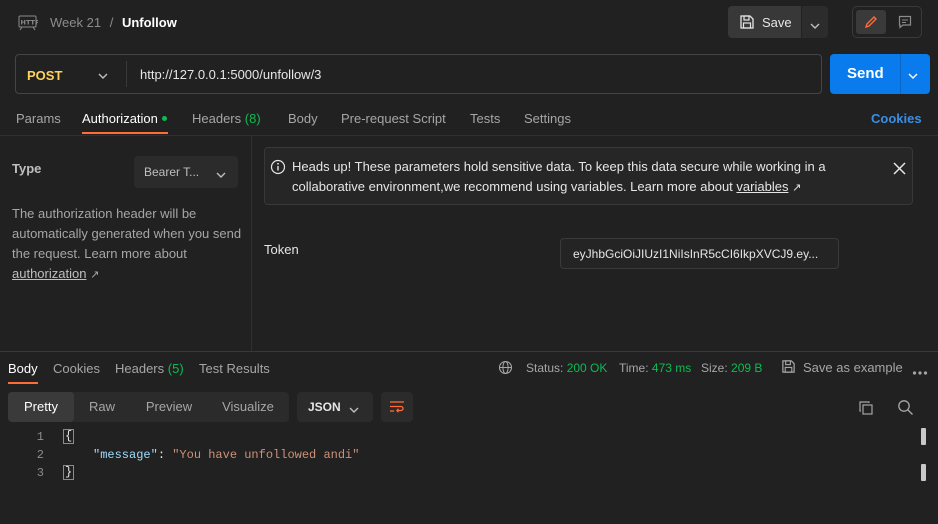  I want to click on time-label: Time:, so click(634, 368).